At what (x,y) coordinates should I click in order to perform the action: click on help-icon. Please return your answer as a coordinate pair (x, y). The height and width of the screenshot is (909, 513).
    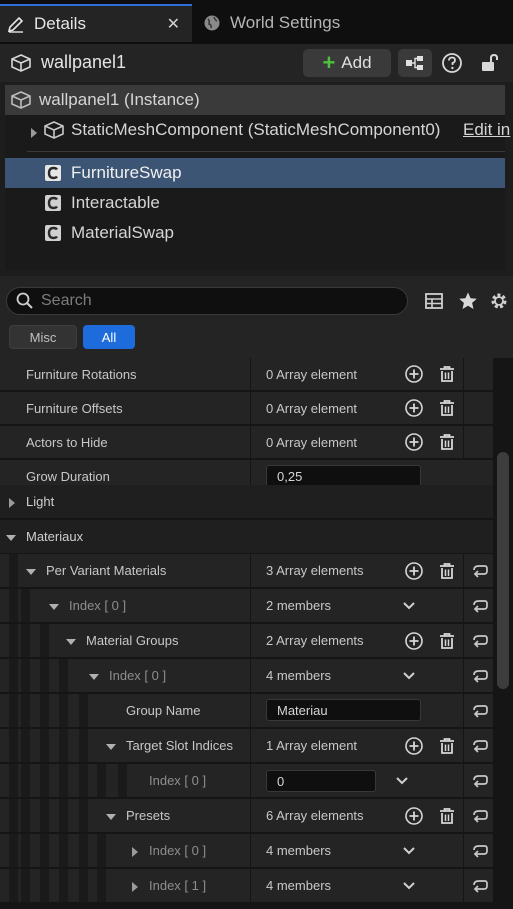
    Looking at the image, I should click on (452, 63).